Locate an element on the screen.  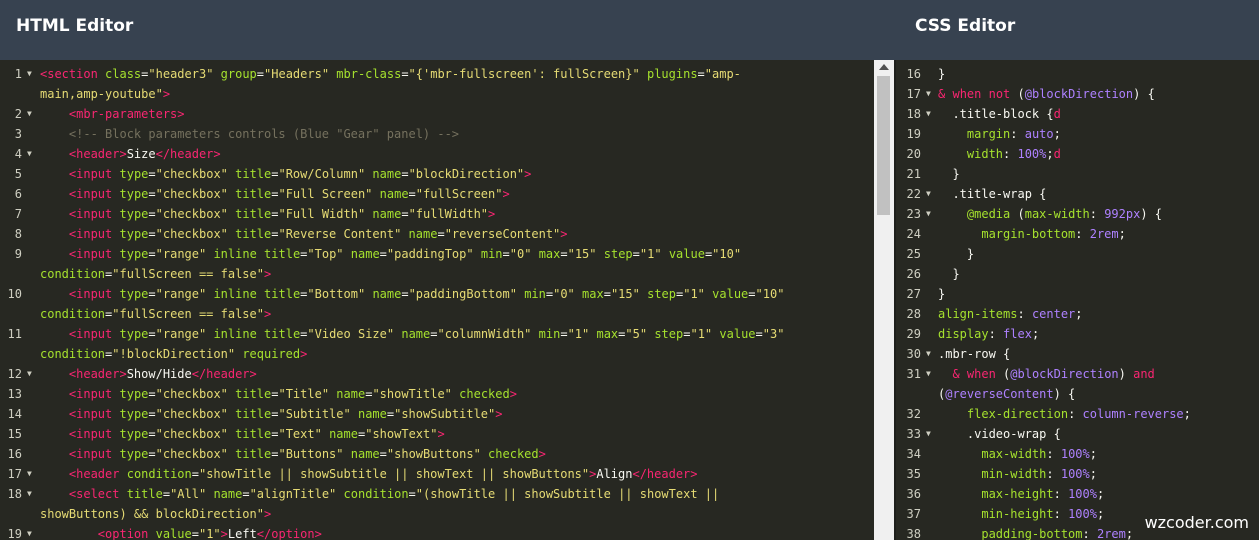
code-token: 100% is located at coordinates (1075, 454).